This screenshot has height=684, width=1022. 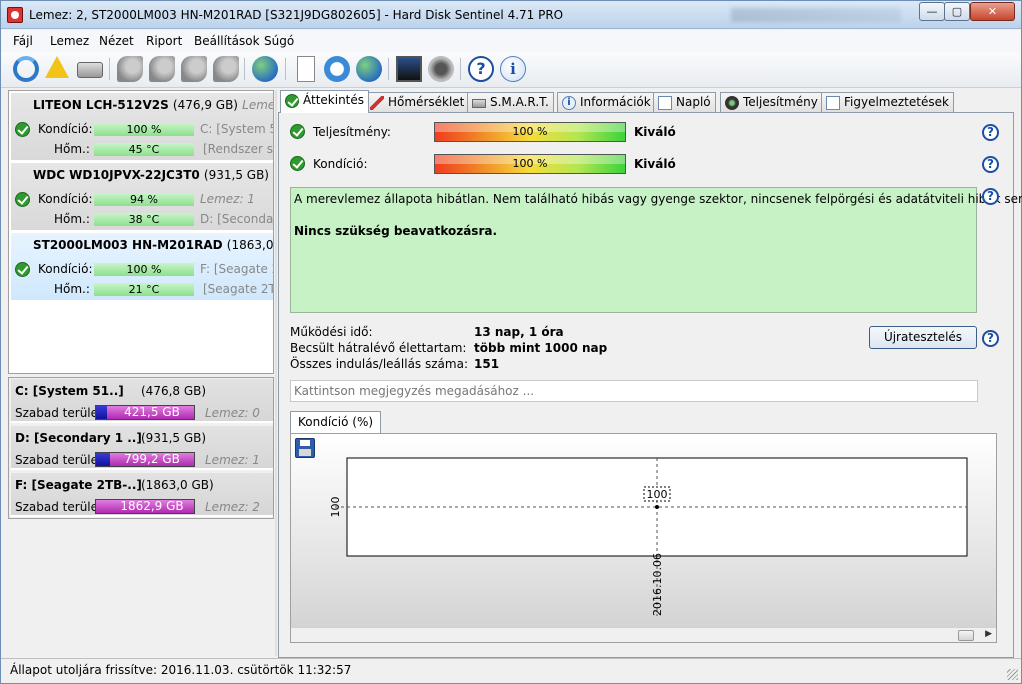 I want to click on volume-disk-index: Lemez: 1, so click(x=232, y=460).